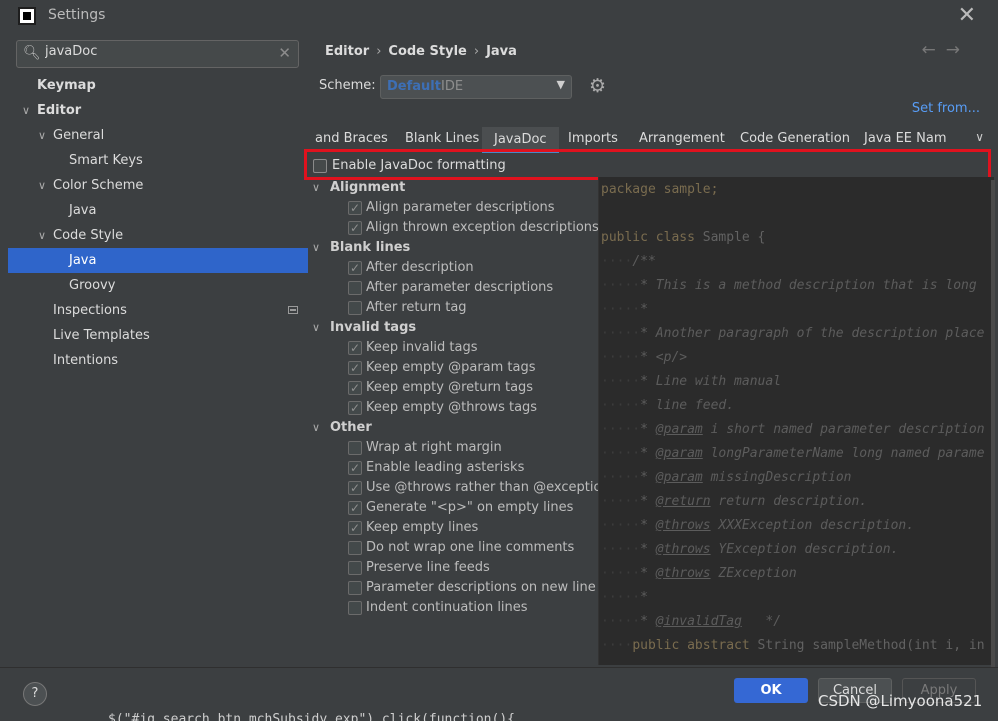  Describe the element at coordinates (98, 185) in the screenshot. I see `sidebar-item-label: Color Scheme` at that location.